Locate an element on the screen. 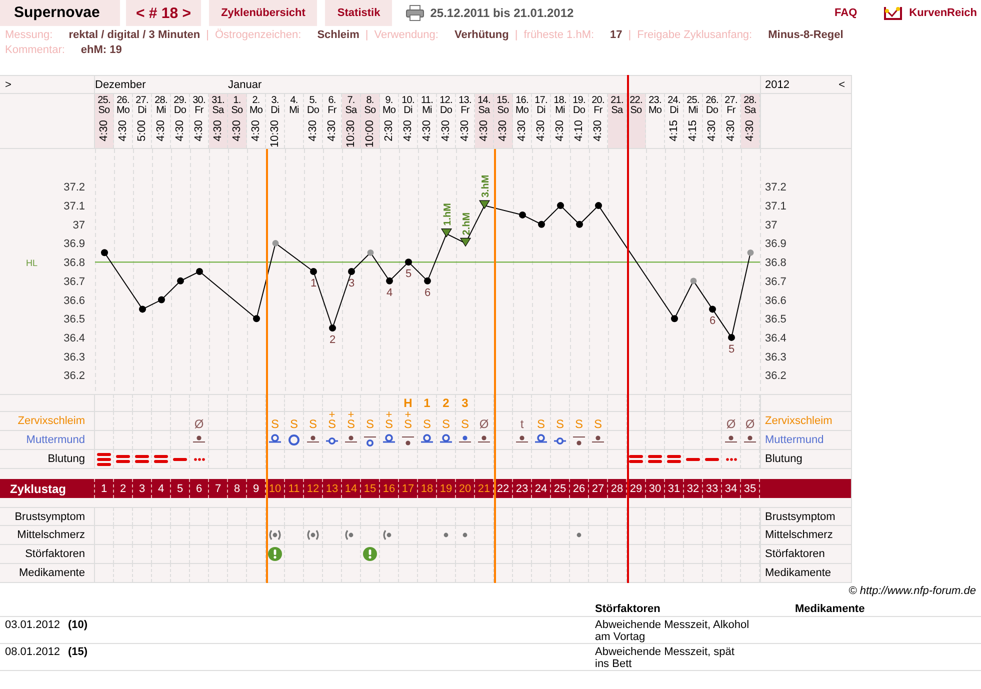  nav-tab: Zyklenübersicht is located at coordinates (263, 13).